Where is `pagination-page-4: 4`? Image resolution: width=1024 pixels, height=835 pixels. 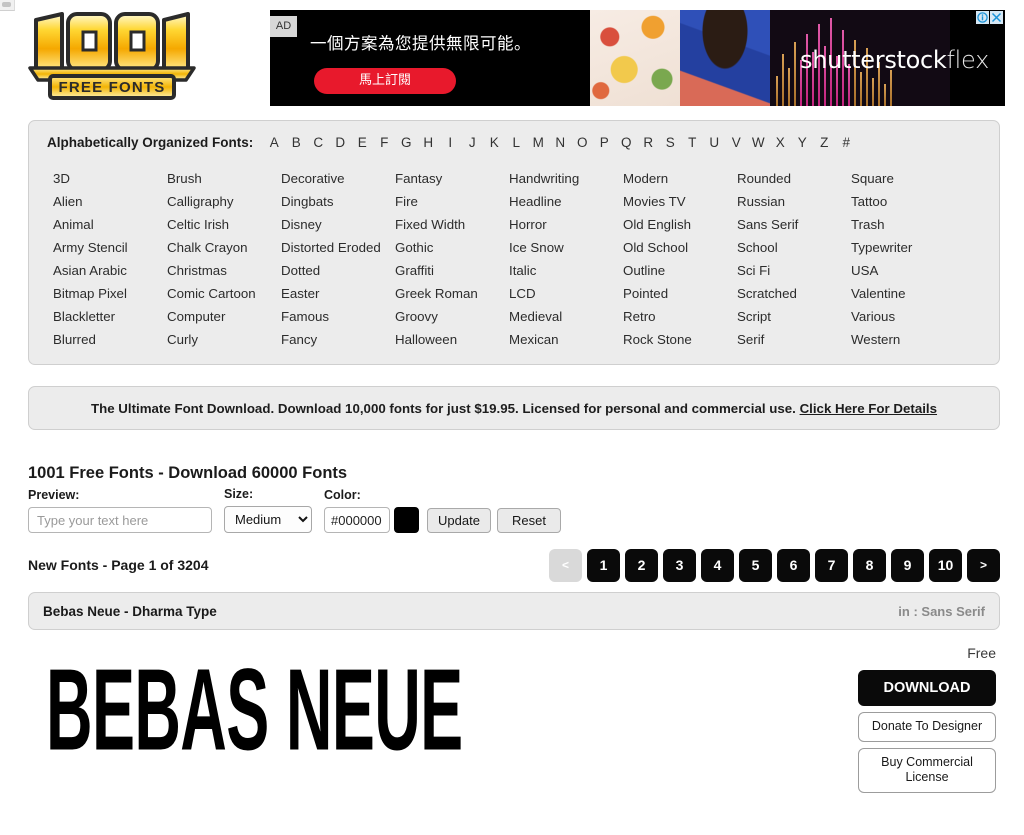
pagination-page-4: 4 is located at coordinates (717, 565).